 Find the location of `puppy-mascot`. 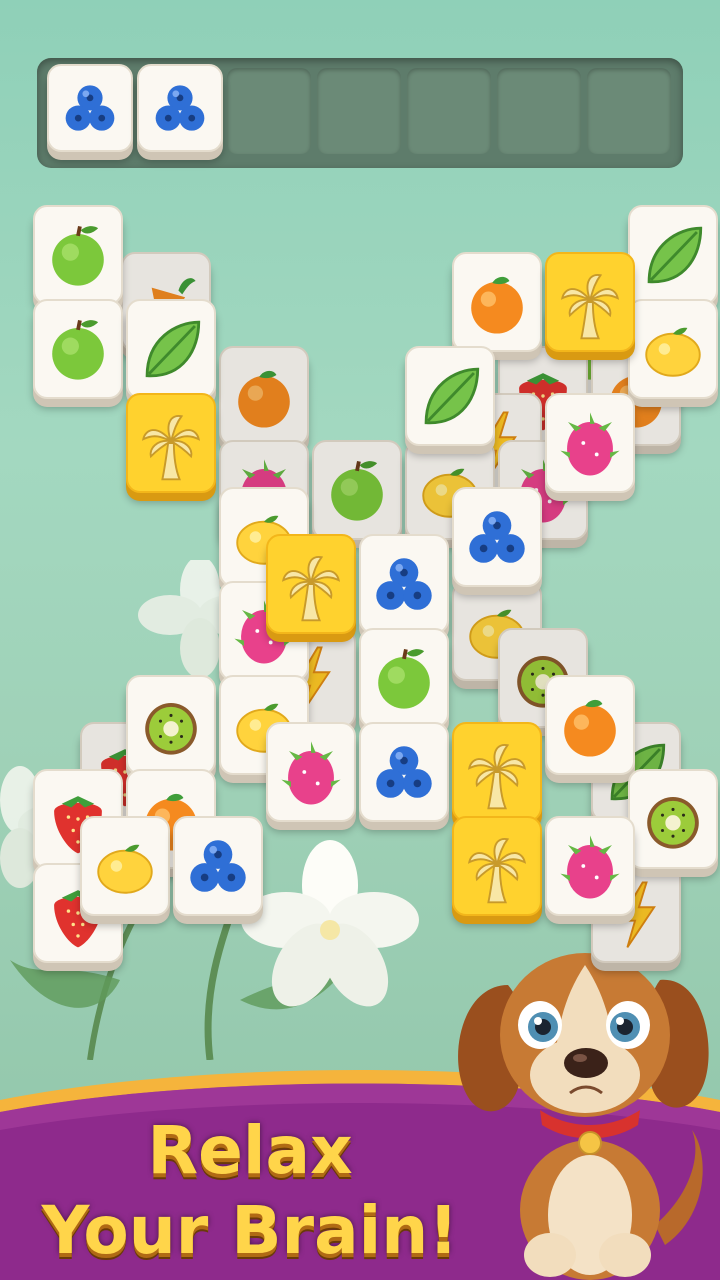

puppy-mascot is located at coordinates (583, 1116).